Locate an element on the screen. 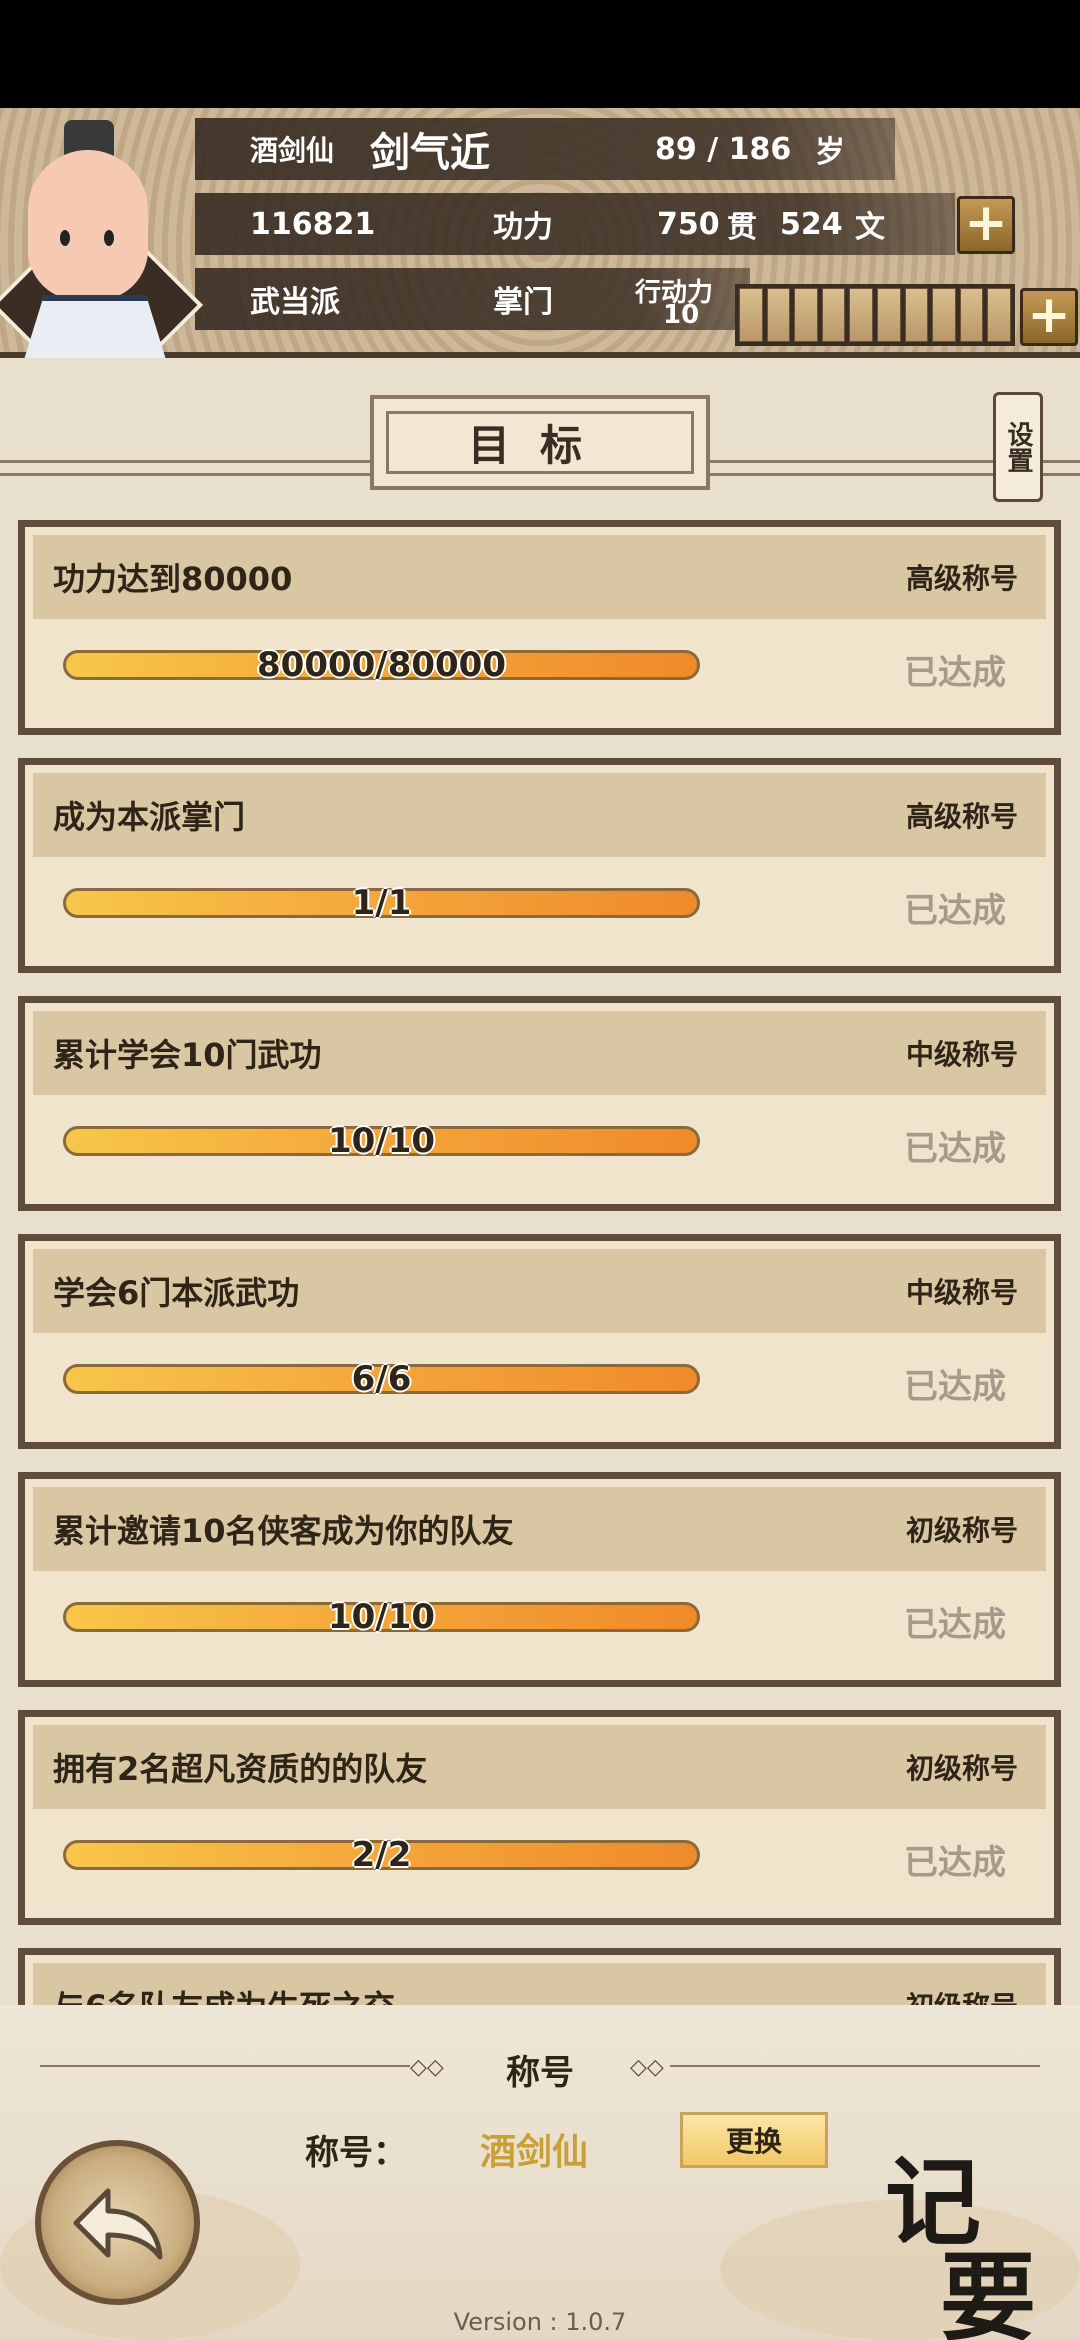  add-action-button: + is located at coordinates (1049, 317).